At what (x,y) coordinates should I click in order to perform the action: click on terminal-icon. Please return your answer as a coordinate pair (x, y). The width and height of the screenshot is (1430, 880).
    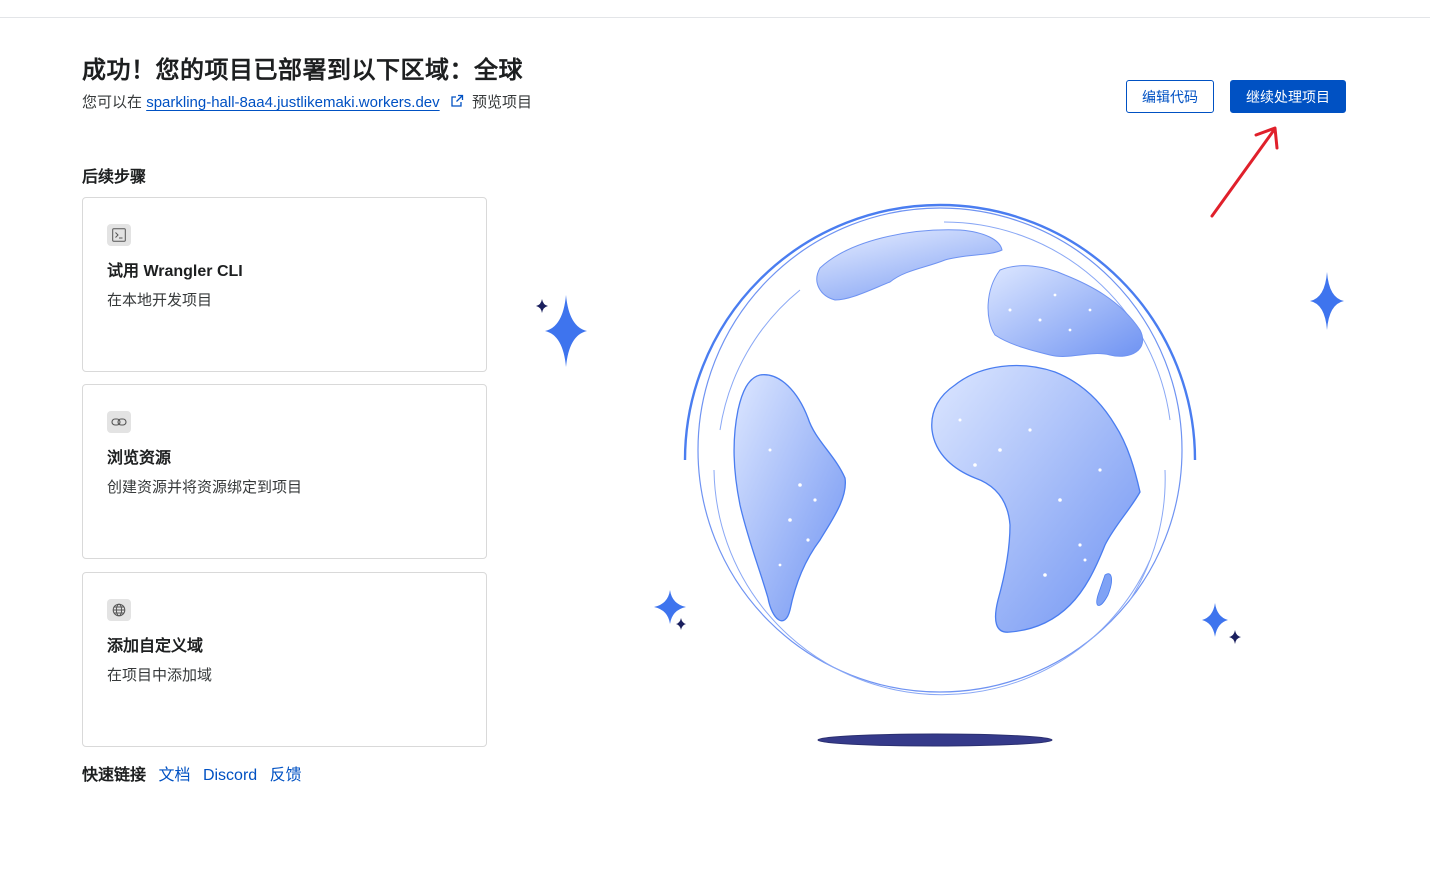
    Looking at the image, I should click on (119, 235).